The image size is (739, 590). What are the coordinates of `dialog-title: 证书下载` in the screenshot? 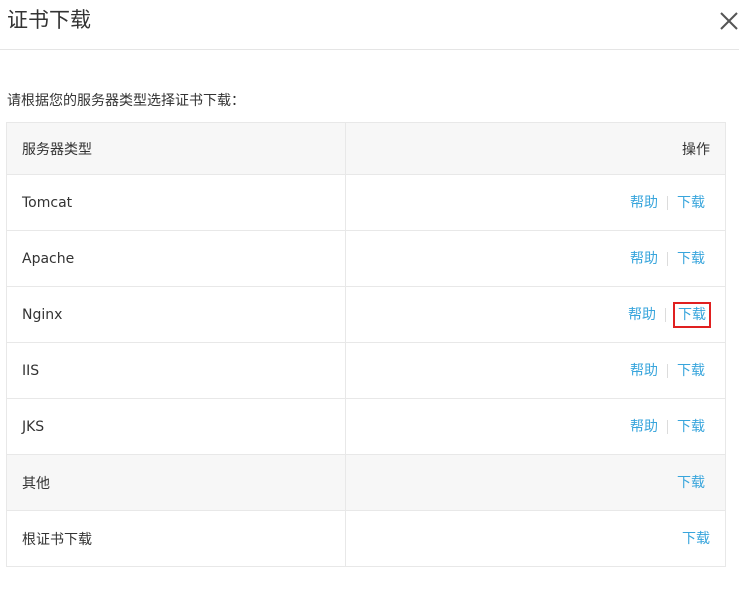 It's located at (49, 20).